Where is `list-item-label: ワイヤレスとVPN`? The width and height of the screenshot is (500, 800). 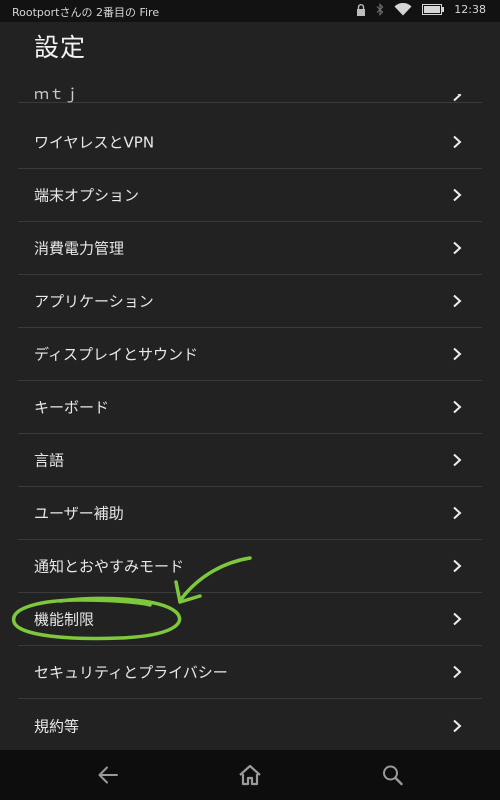 list-item-label: ワイヤレスとVPN is located at coordinates (94, 142).